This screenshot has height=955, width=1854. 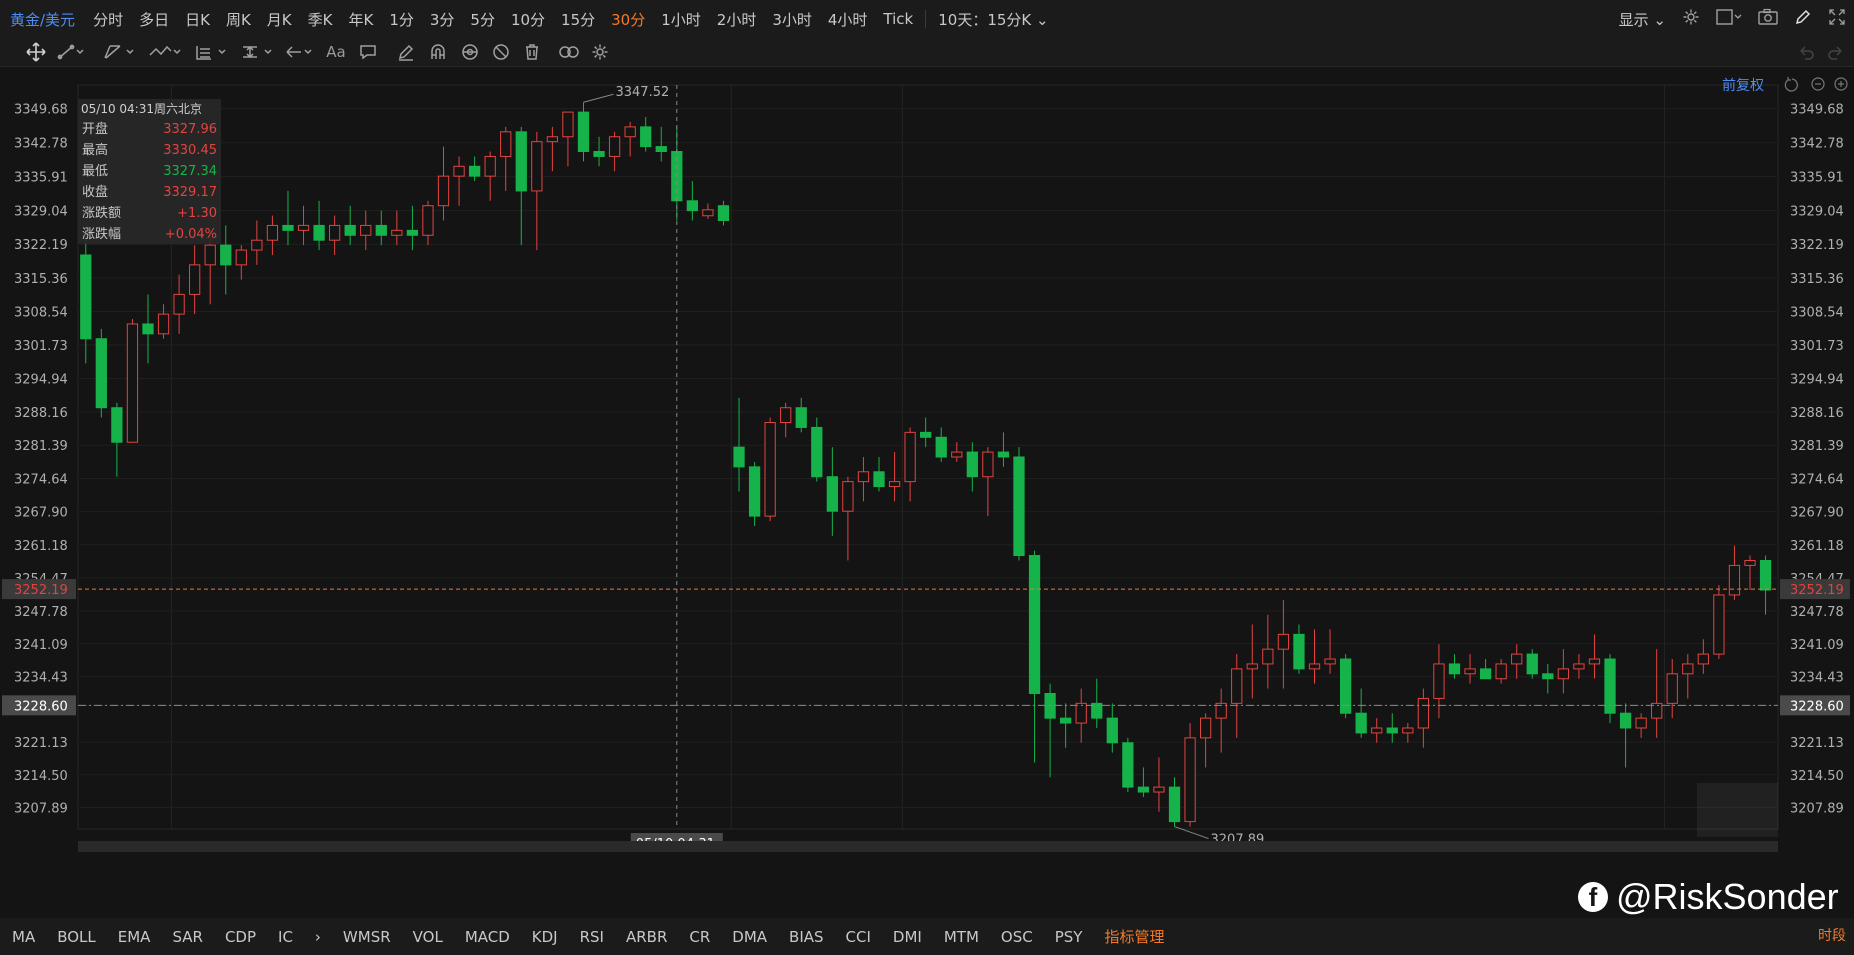 I want to click on zoom-in-icon, so click(x=1841, y=84).